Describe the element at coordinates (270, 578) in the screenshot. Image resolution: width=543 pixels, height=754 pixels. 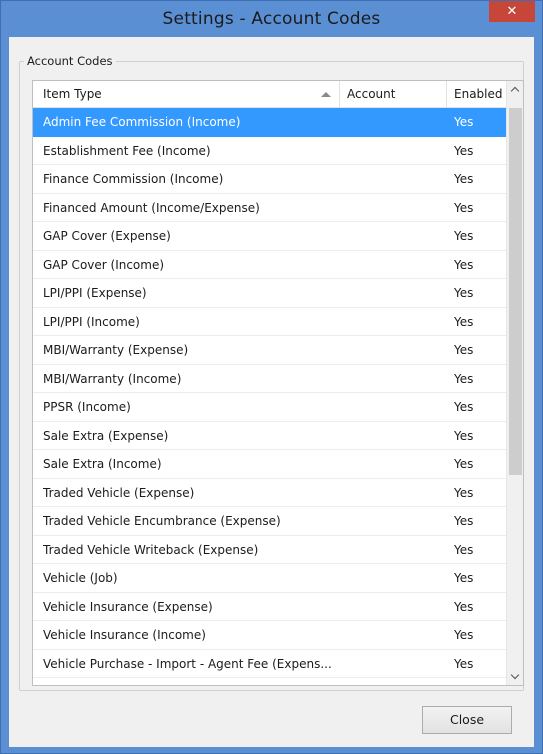
I see `table-row: Vehicle (Job) Yes` at that location.